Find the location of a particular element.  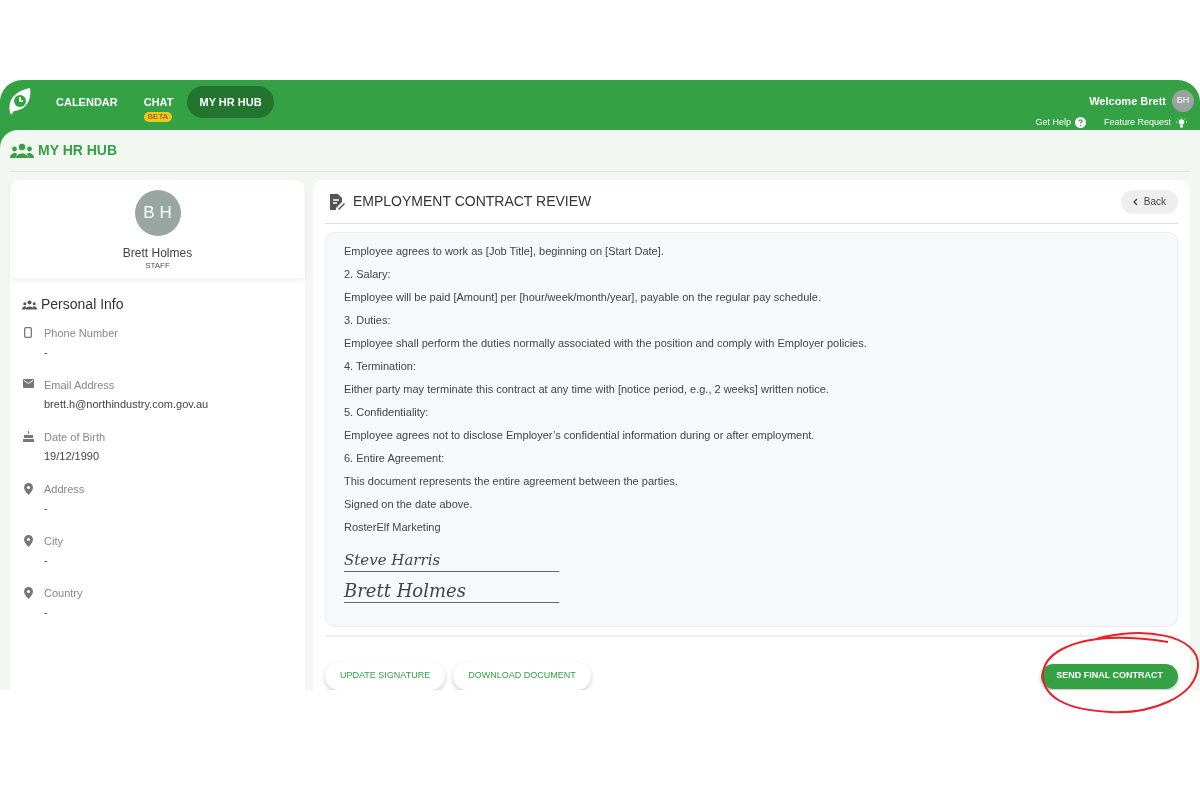

contract-text: Employee agrees to work as [Job Title], beginning on [Start Date]. is located at coordinates (504, 251).